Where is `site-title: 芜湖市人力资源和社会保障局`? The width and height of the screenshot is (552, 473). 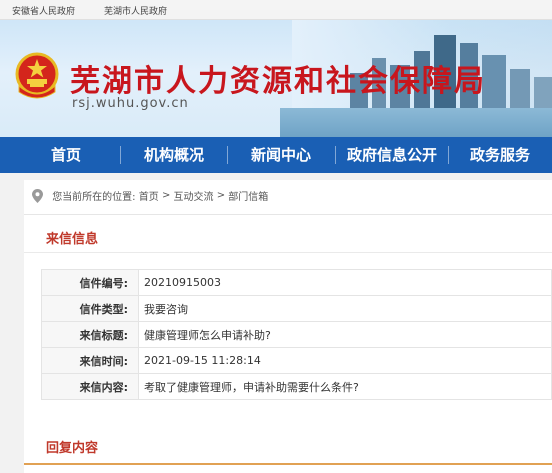 site-title: 芜湖市人力资源和社会保障局 is located at coordinates (278, 81).